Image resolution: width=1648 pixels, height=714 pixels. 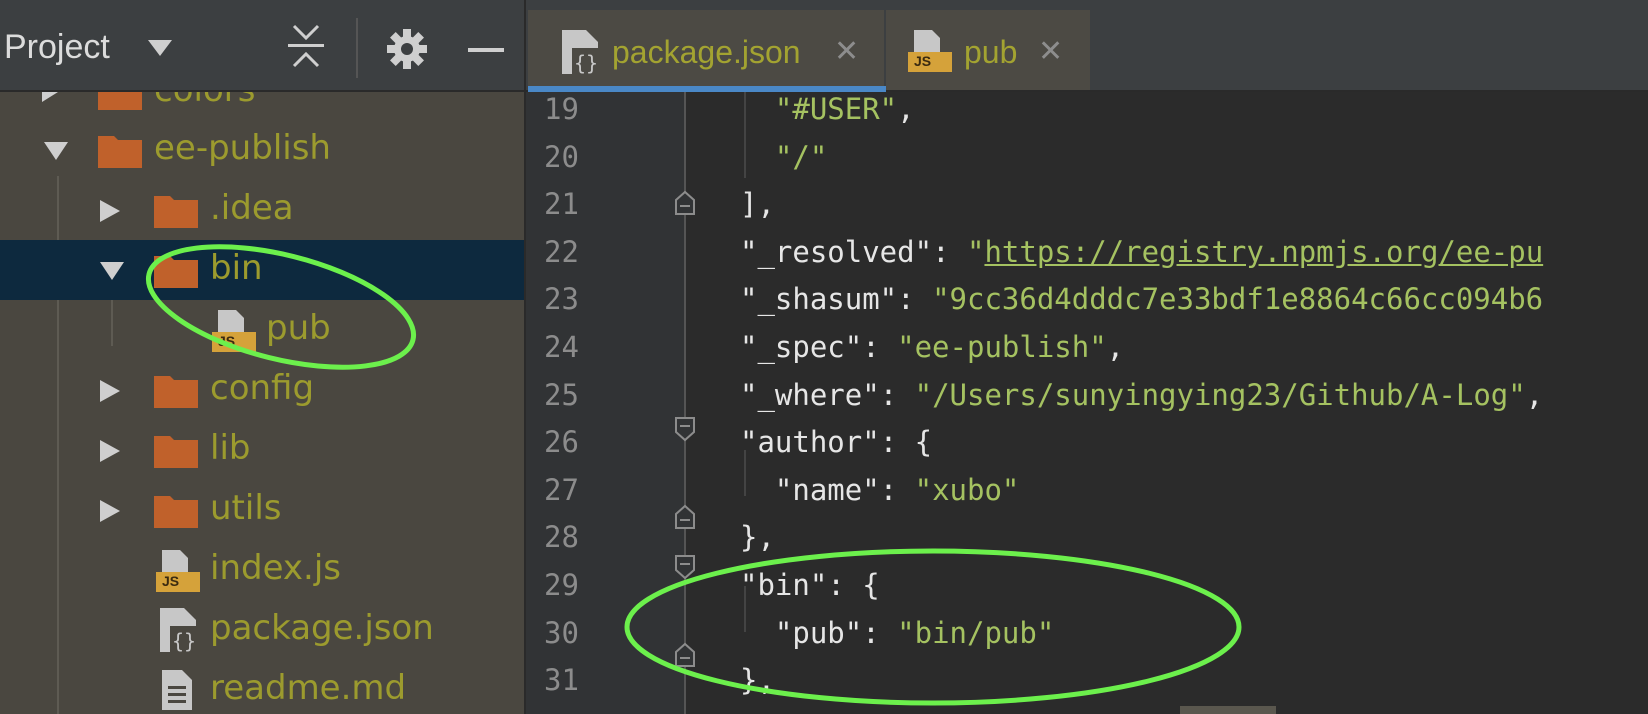 I want to click on tree-item-index-js: JS index.js, so click(x=262, y=570).